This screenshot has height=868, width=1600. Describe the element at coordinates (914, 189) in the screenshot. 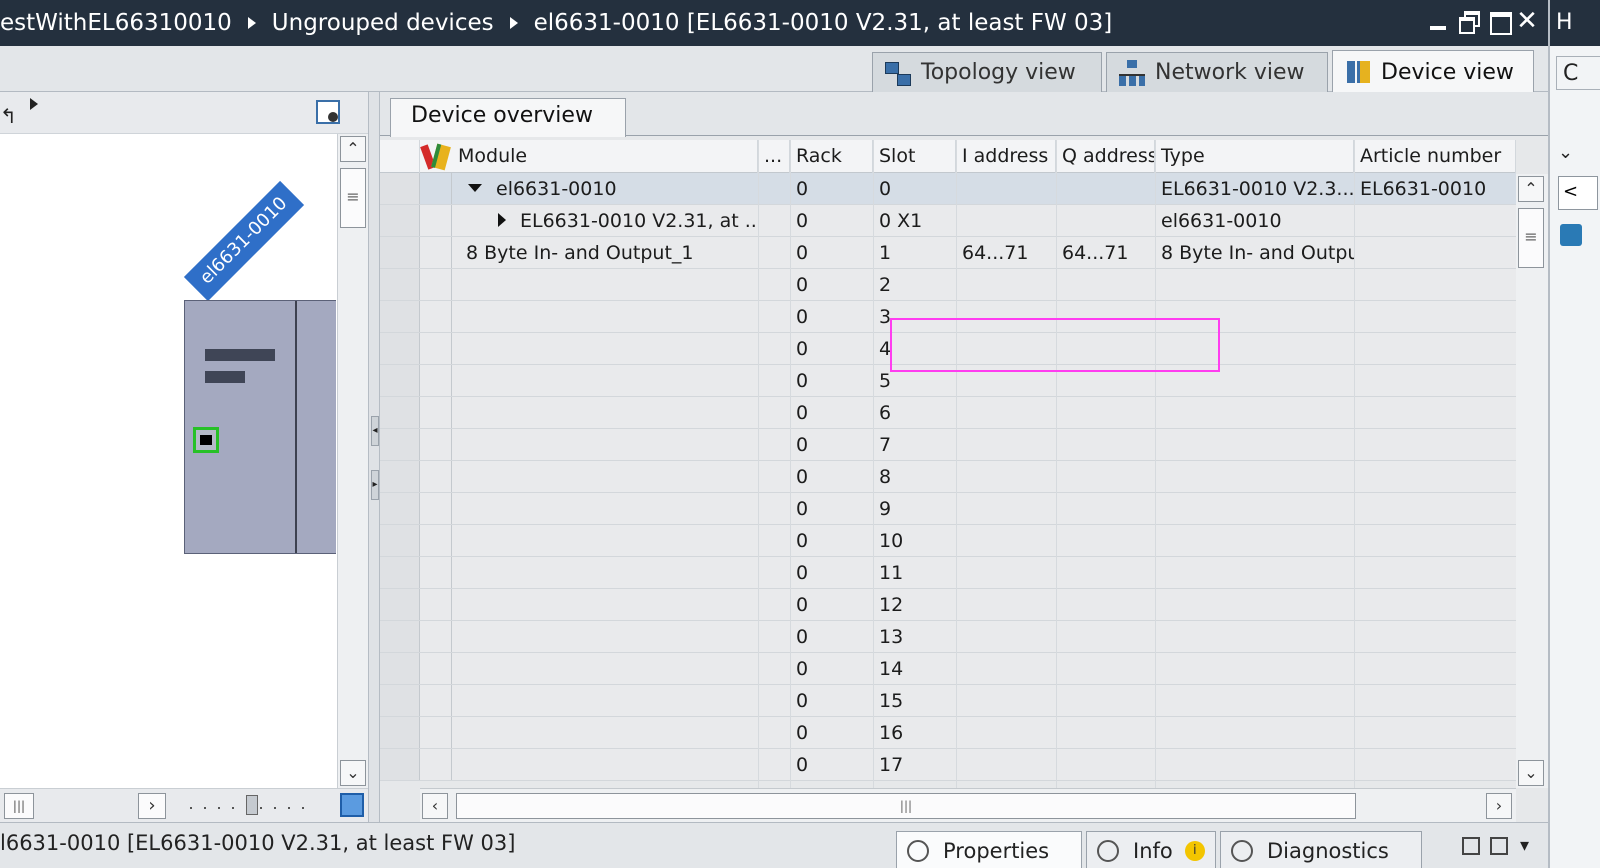

I see `cell-slot: 0` at that location.